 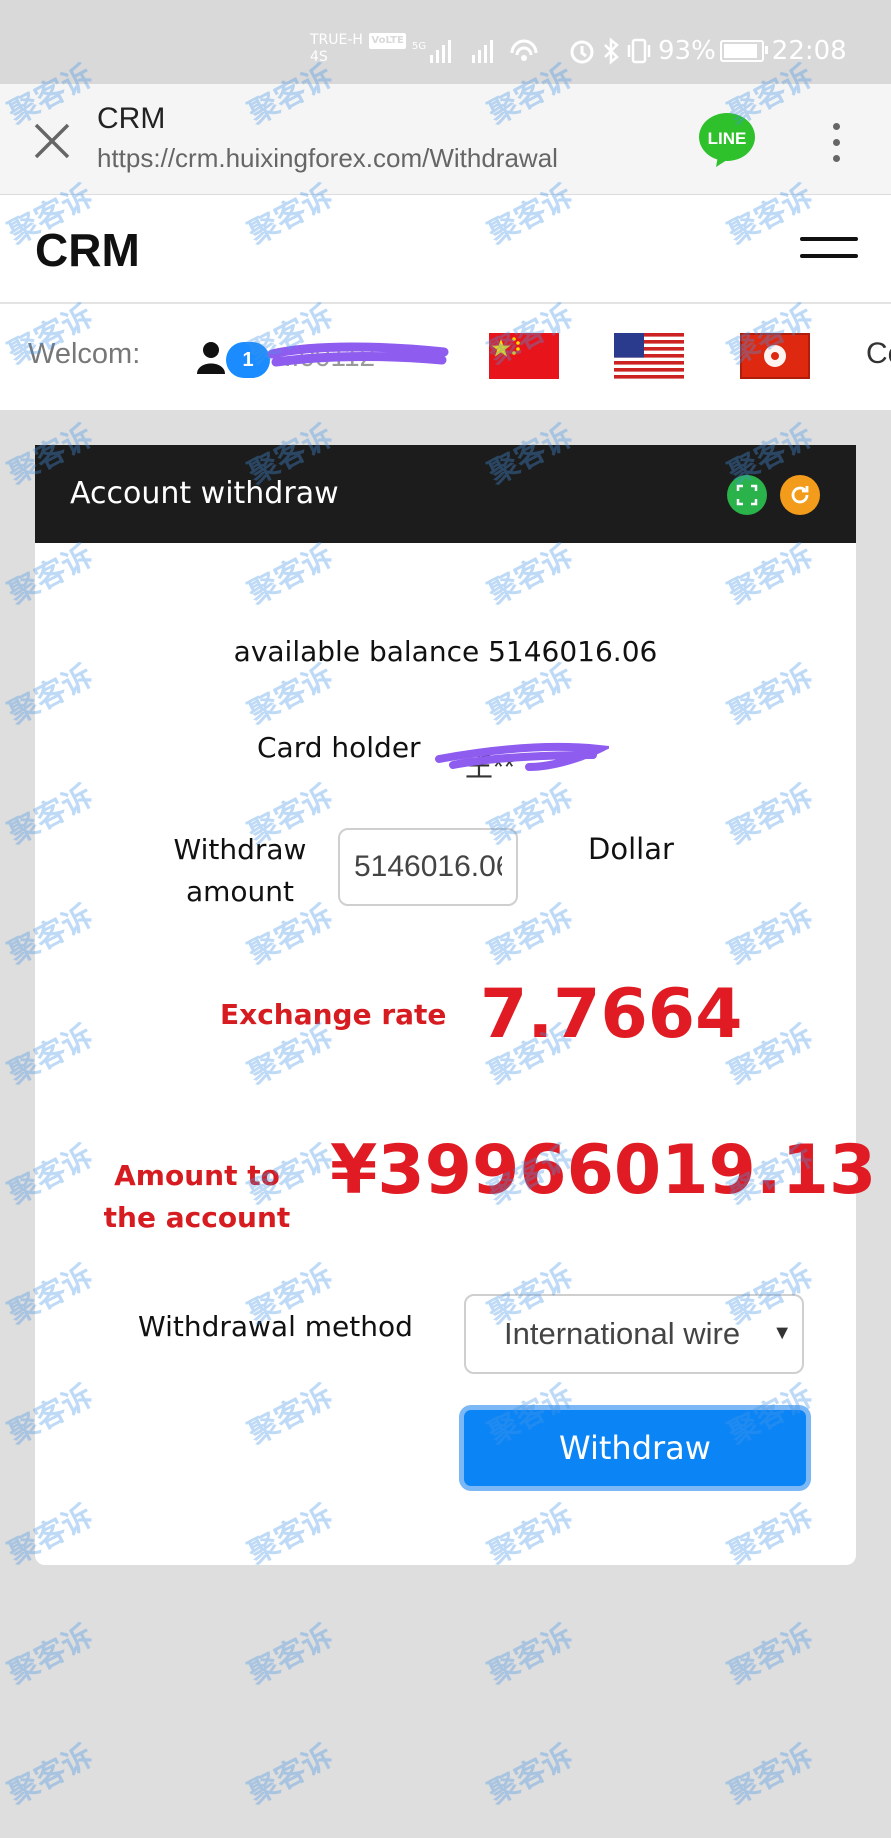 I want to click on amount-to-account-value: ¥39966019.13, so click(x=603, y=1170).